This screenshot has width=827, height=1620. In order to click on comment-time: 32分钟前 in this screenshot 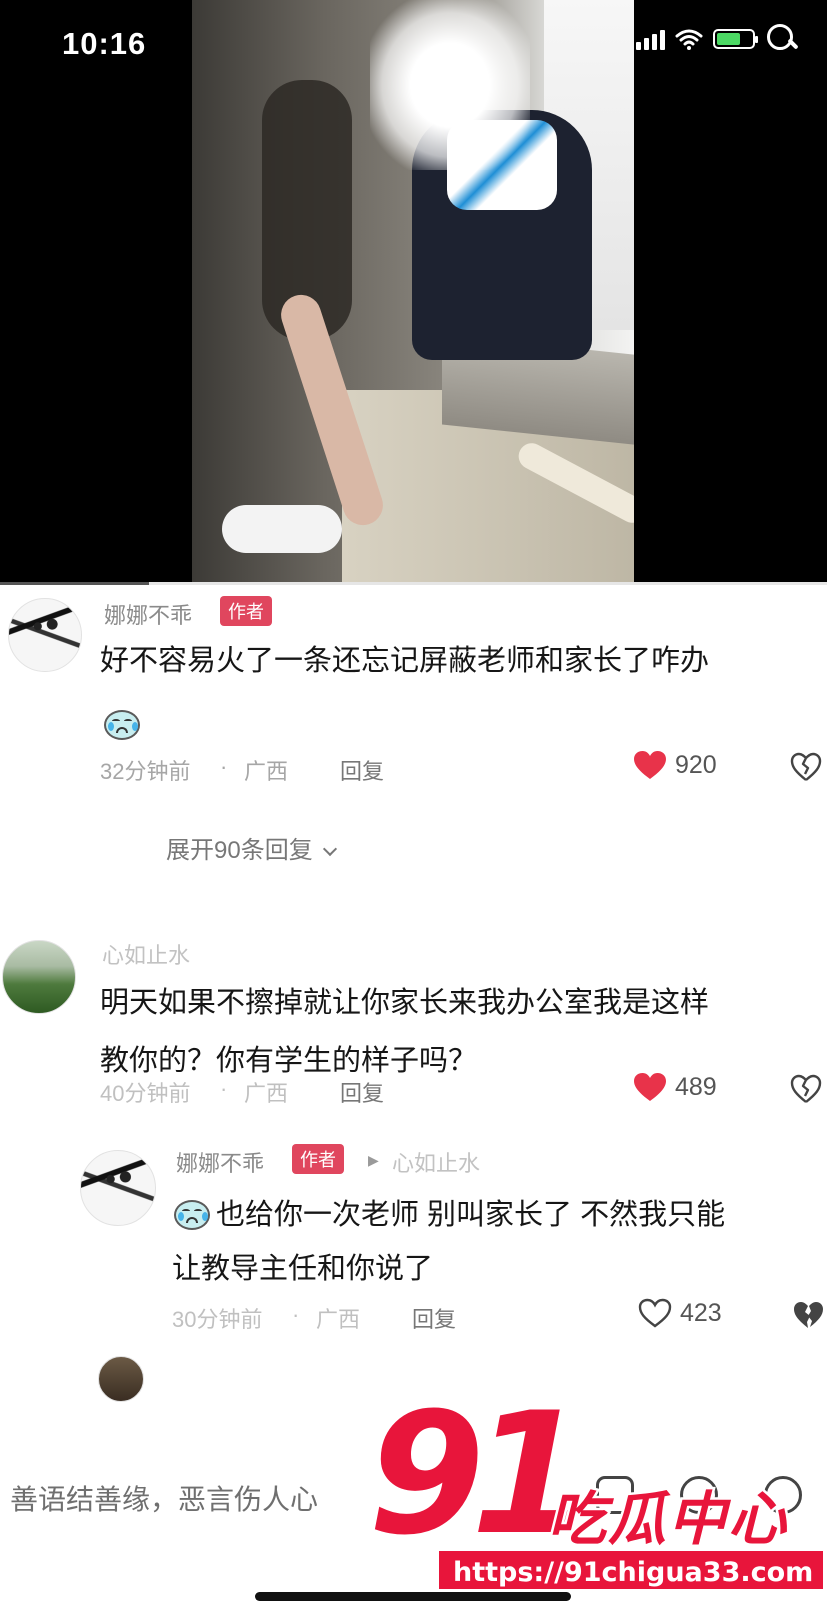, I will do `click(145, 771)`.